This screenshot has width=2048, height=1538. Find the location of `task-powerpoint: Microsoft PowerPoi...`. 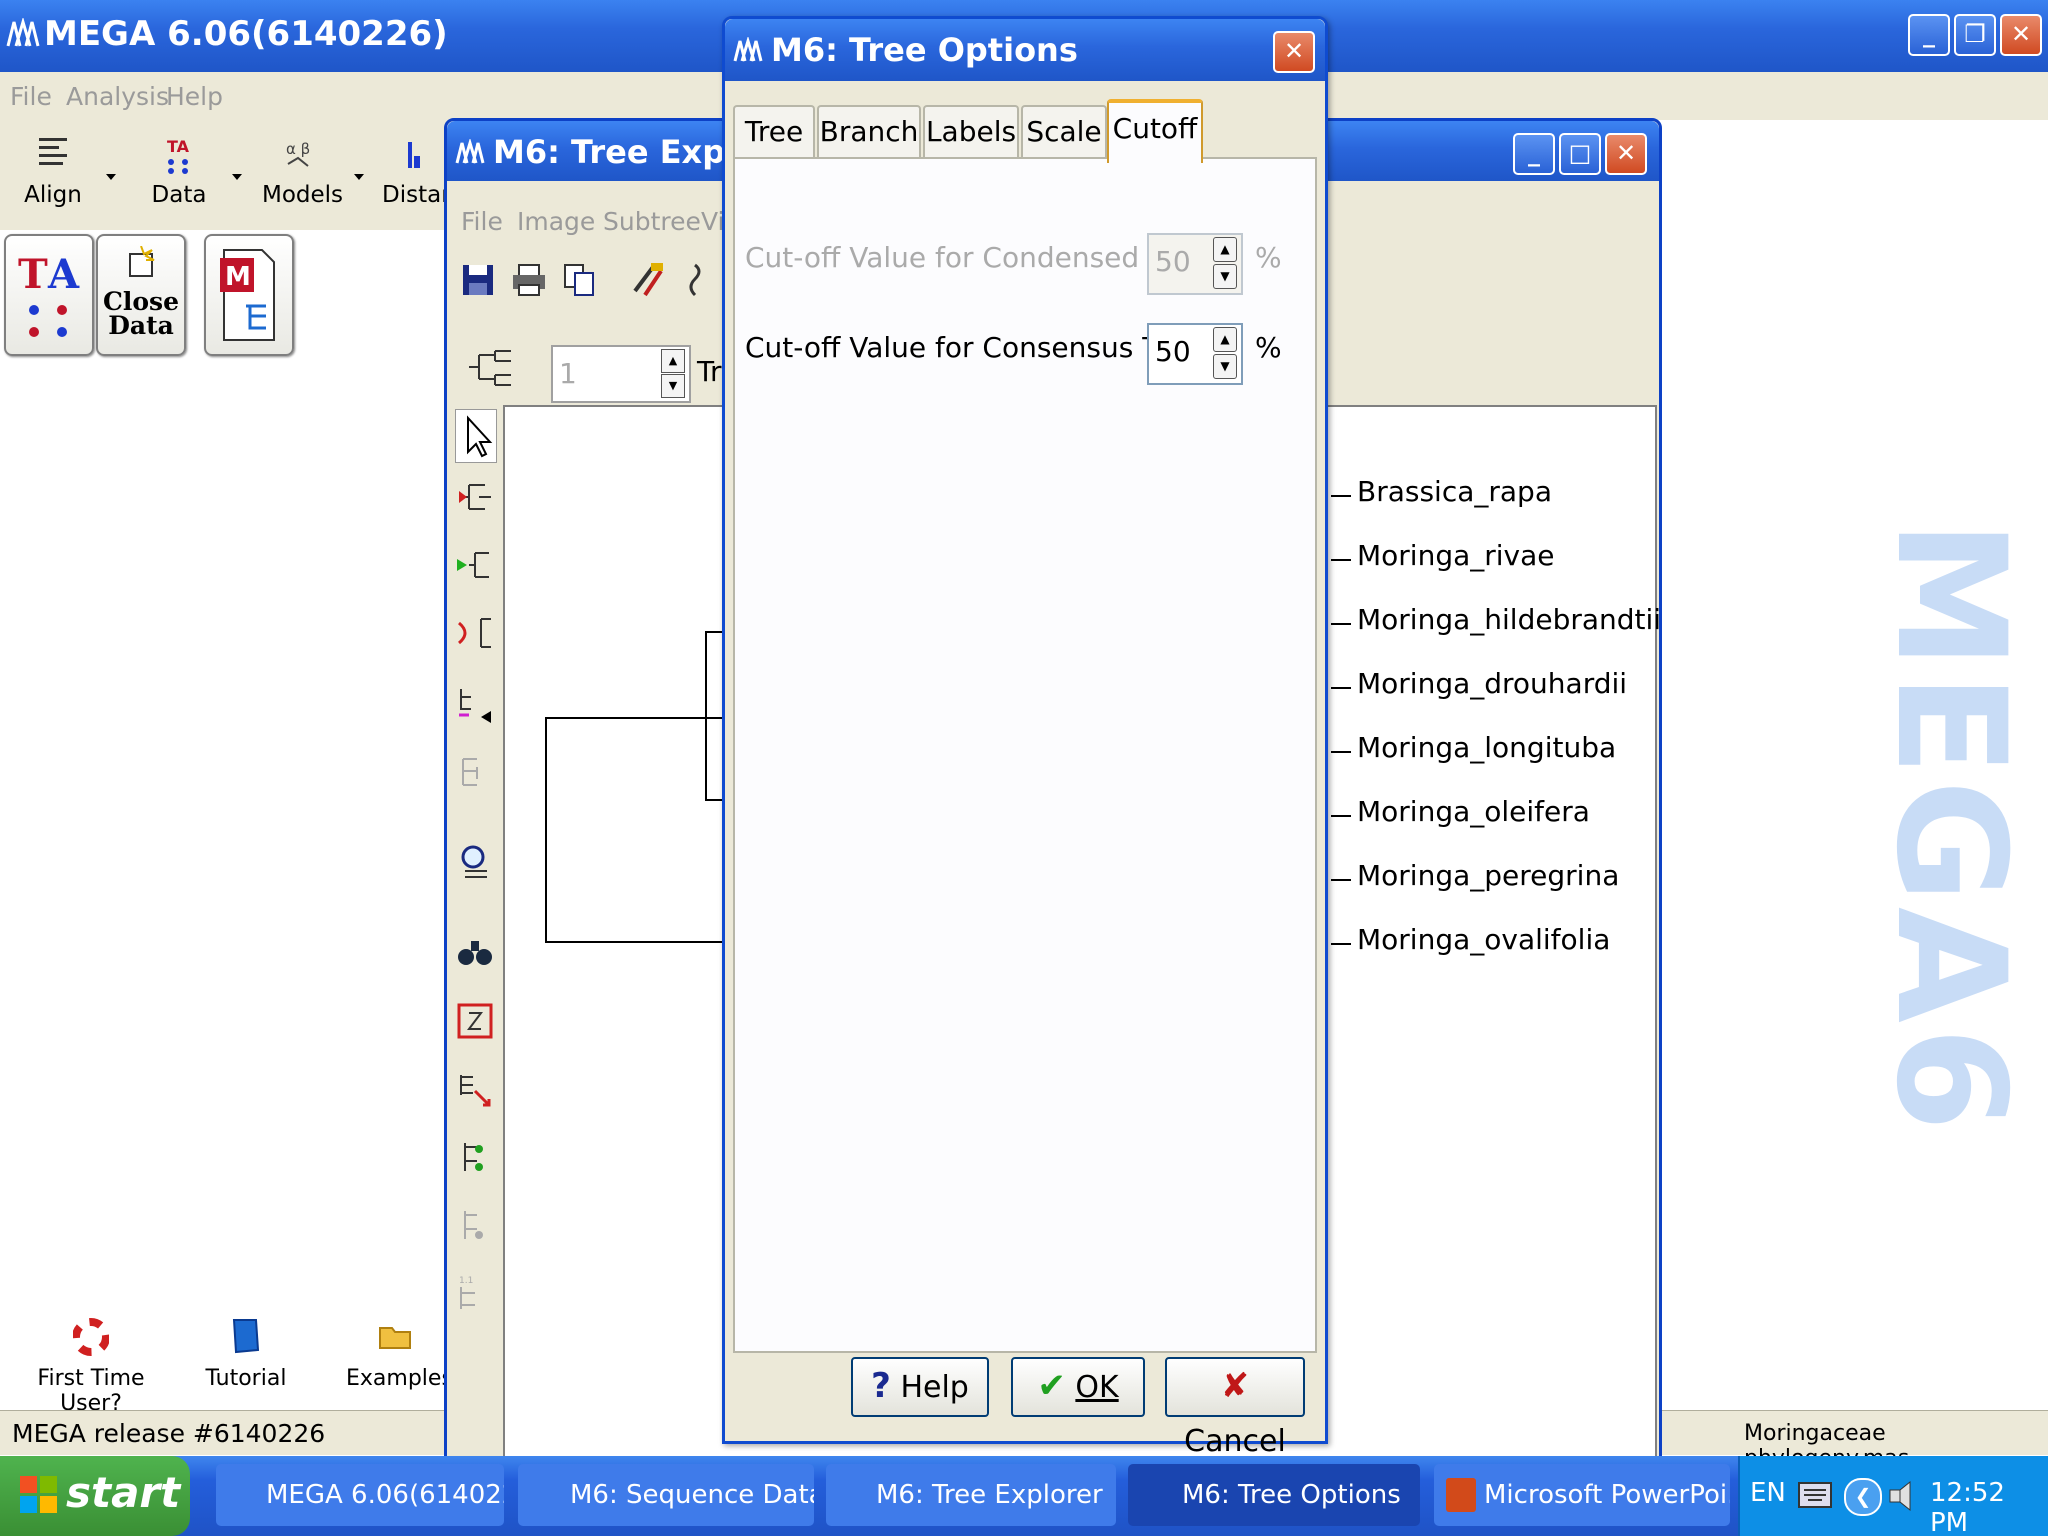

task-powerpoint: Microsoft PowerPoi... is located at coordinates (1582, 1495).